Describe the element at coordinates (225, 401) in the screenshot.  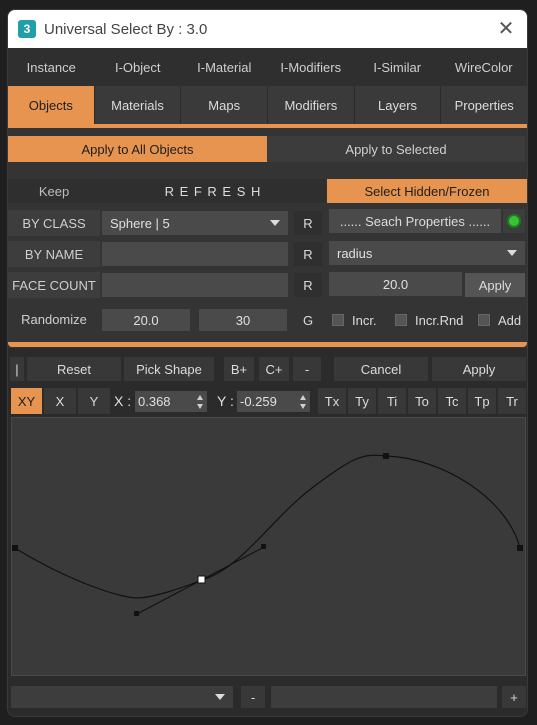
I see `y-coord-label: Y :` at that location.